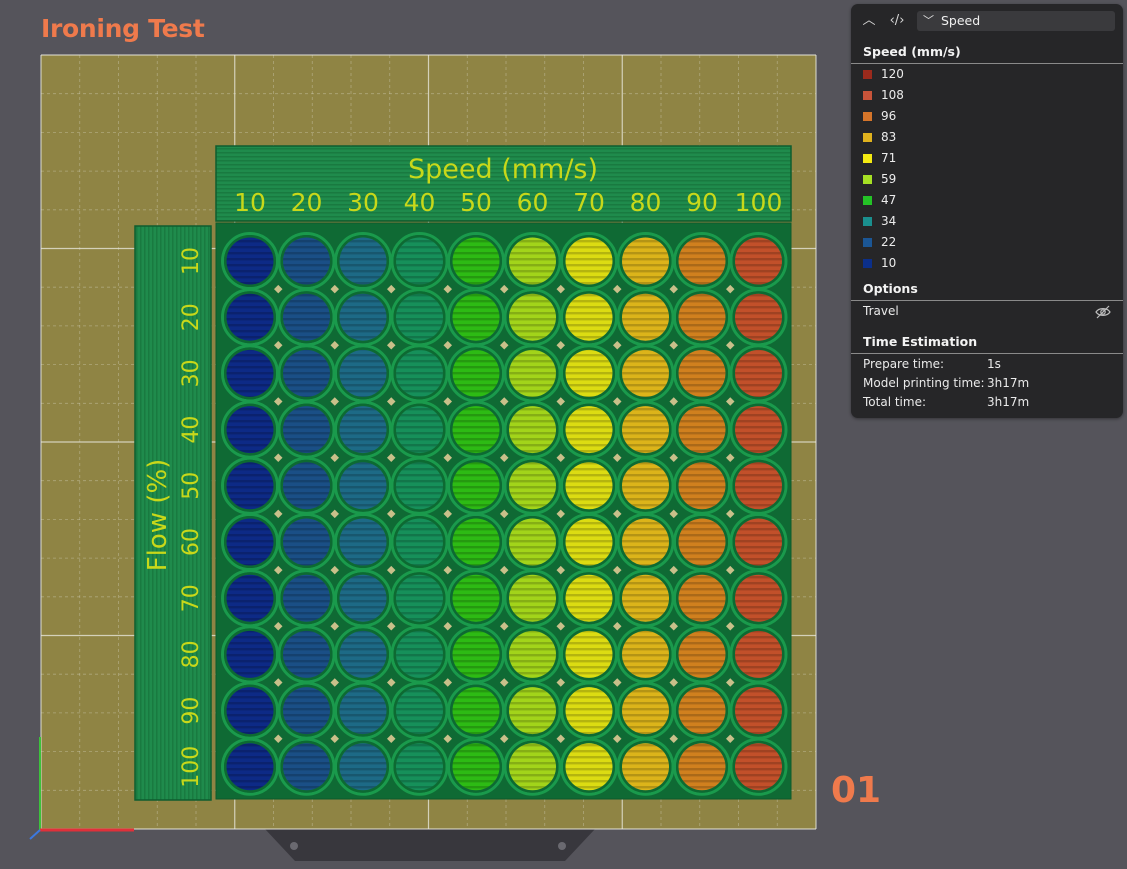 Image resolution: width=1127 pixels, height=869 pixels. I want to click on legend-item-label: 96, so click(889, 116).